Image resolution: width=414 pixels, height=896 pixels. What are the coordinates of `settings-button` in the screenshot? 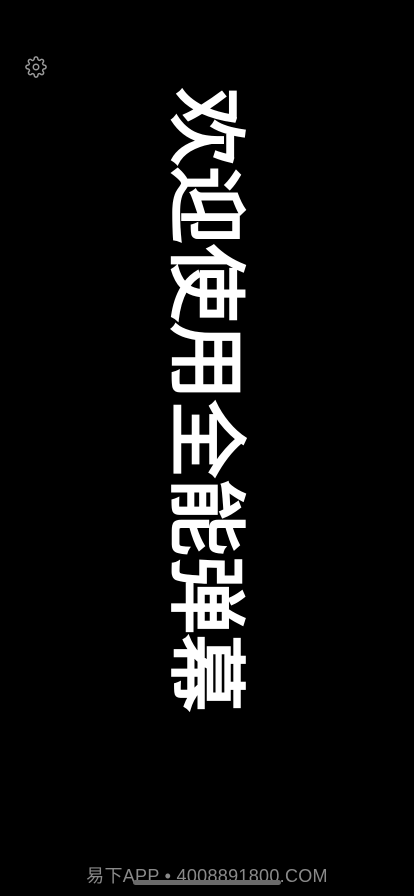 It's located at (36, 67).